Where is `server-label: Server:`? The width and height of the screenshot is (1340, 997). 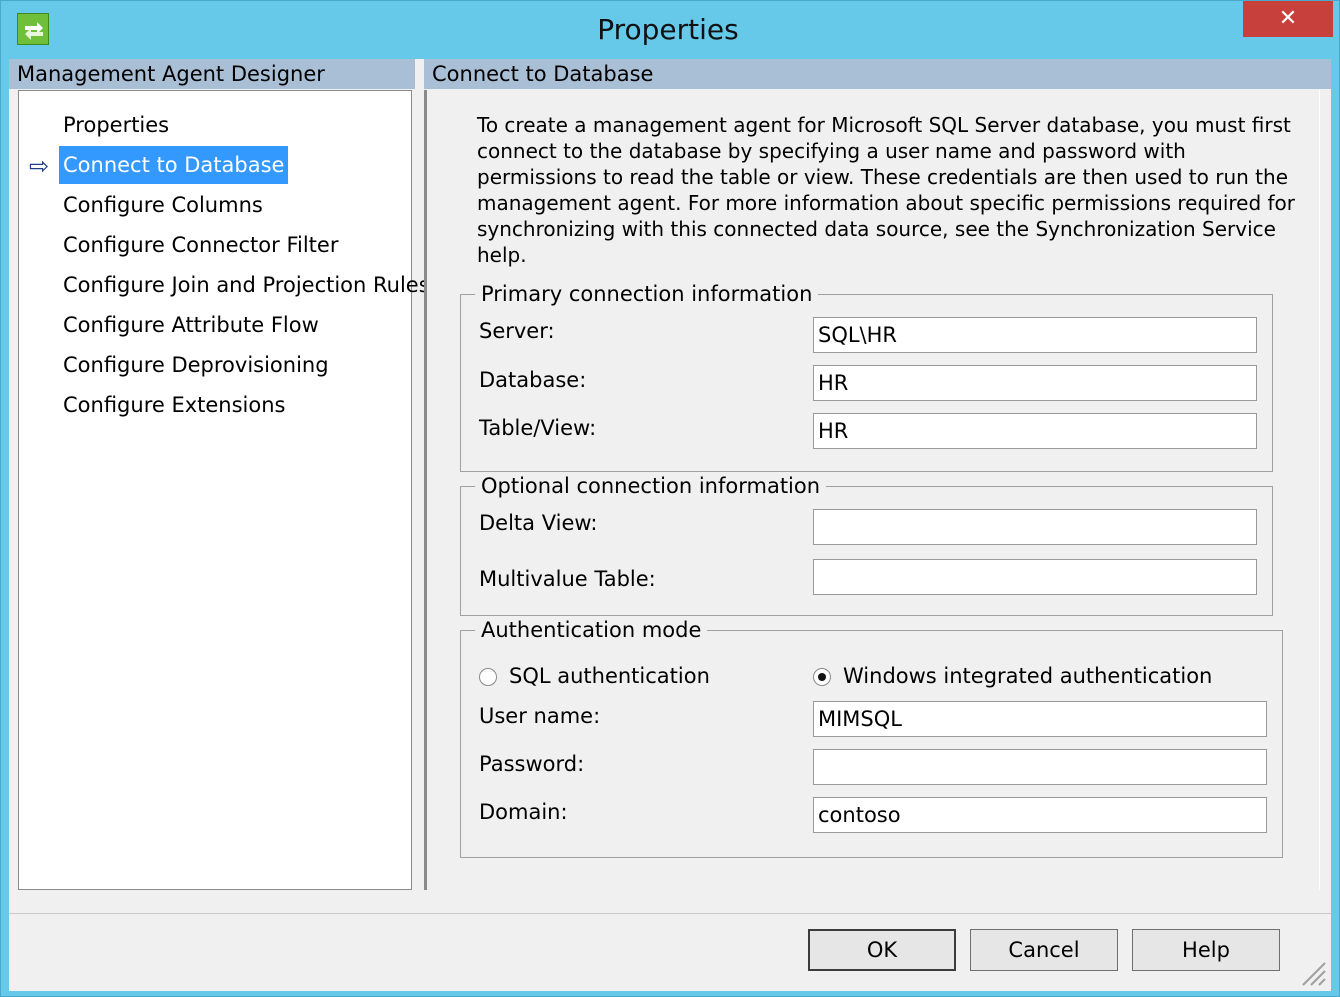
server-label: Server: is located at coordinates (517, 331).